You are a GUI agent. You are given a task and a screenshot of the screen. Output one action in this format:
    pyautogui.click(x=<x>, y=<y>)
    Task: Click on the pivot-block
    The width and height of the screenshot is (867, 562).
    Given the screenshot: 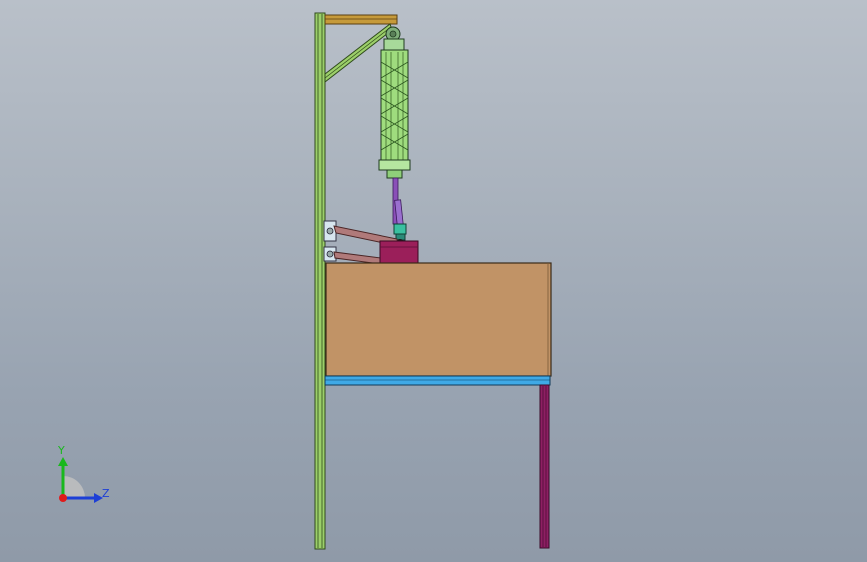 What is the action you would take?
    pyautogui.click(x=399, y=252)
    